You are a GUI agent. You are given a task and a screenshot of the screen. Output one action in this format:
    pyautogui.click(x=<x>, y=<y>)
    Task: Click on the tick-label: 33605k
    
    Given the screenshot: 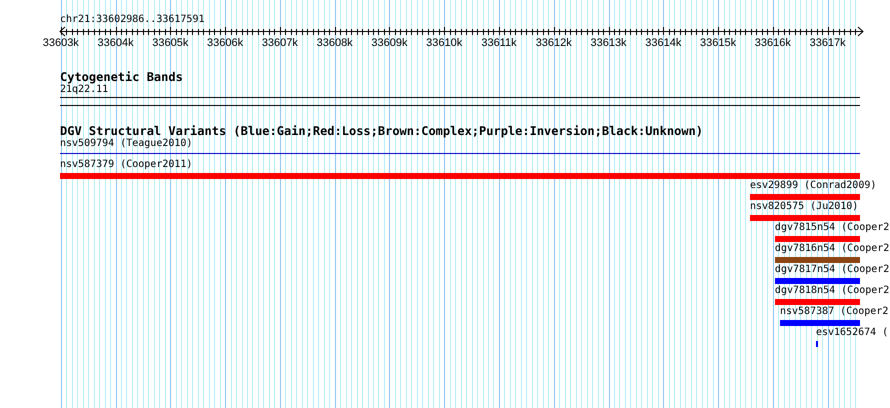 What is the action you would take?
    pyautogui.click(x=170, y=43)
    